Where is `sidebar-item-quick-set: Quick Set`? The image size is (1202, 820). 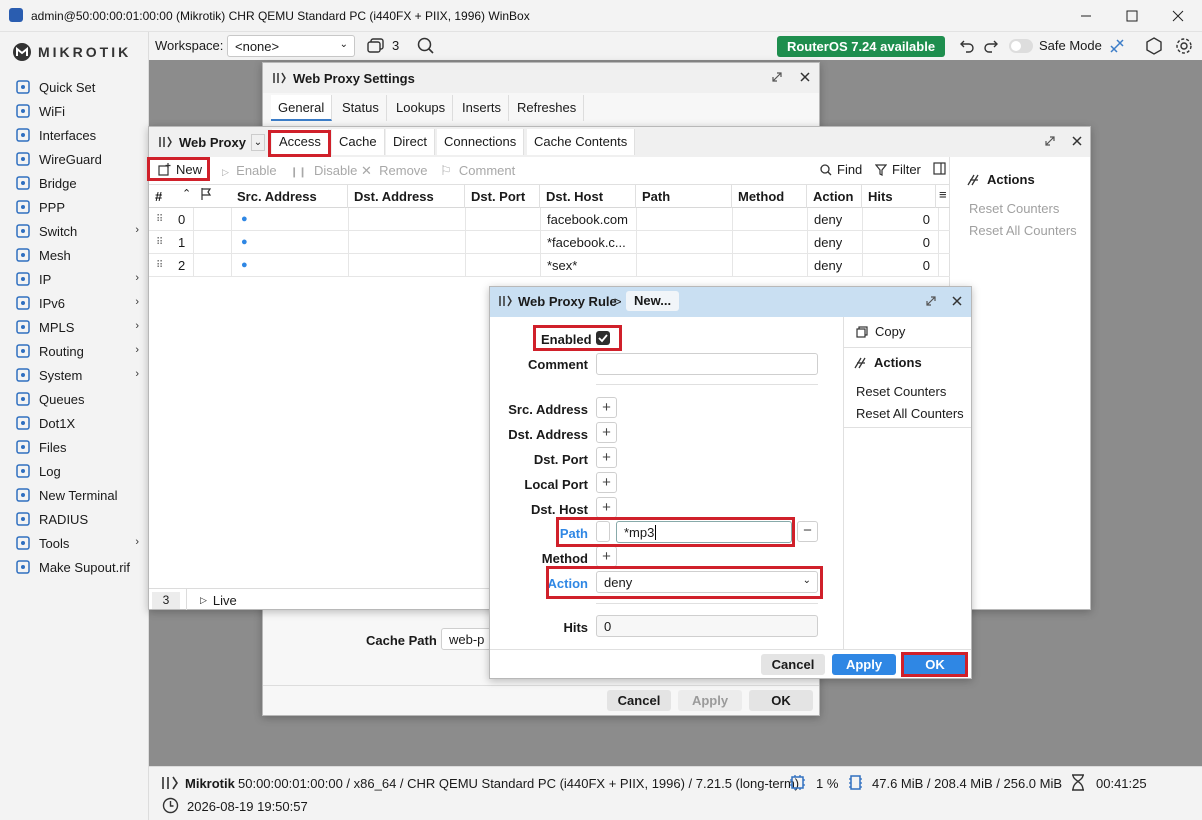 sidebar-item-quick-set: Quick Set is located at coordinates (74, 87).